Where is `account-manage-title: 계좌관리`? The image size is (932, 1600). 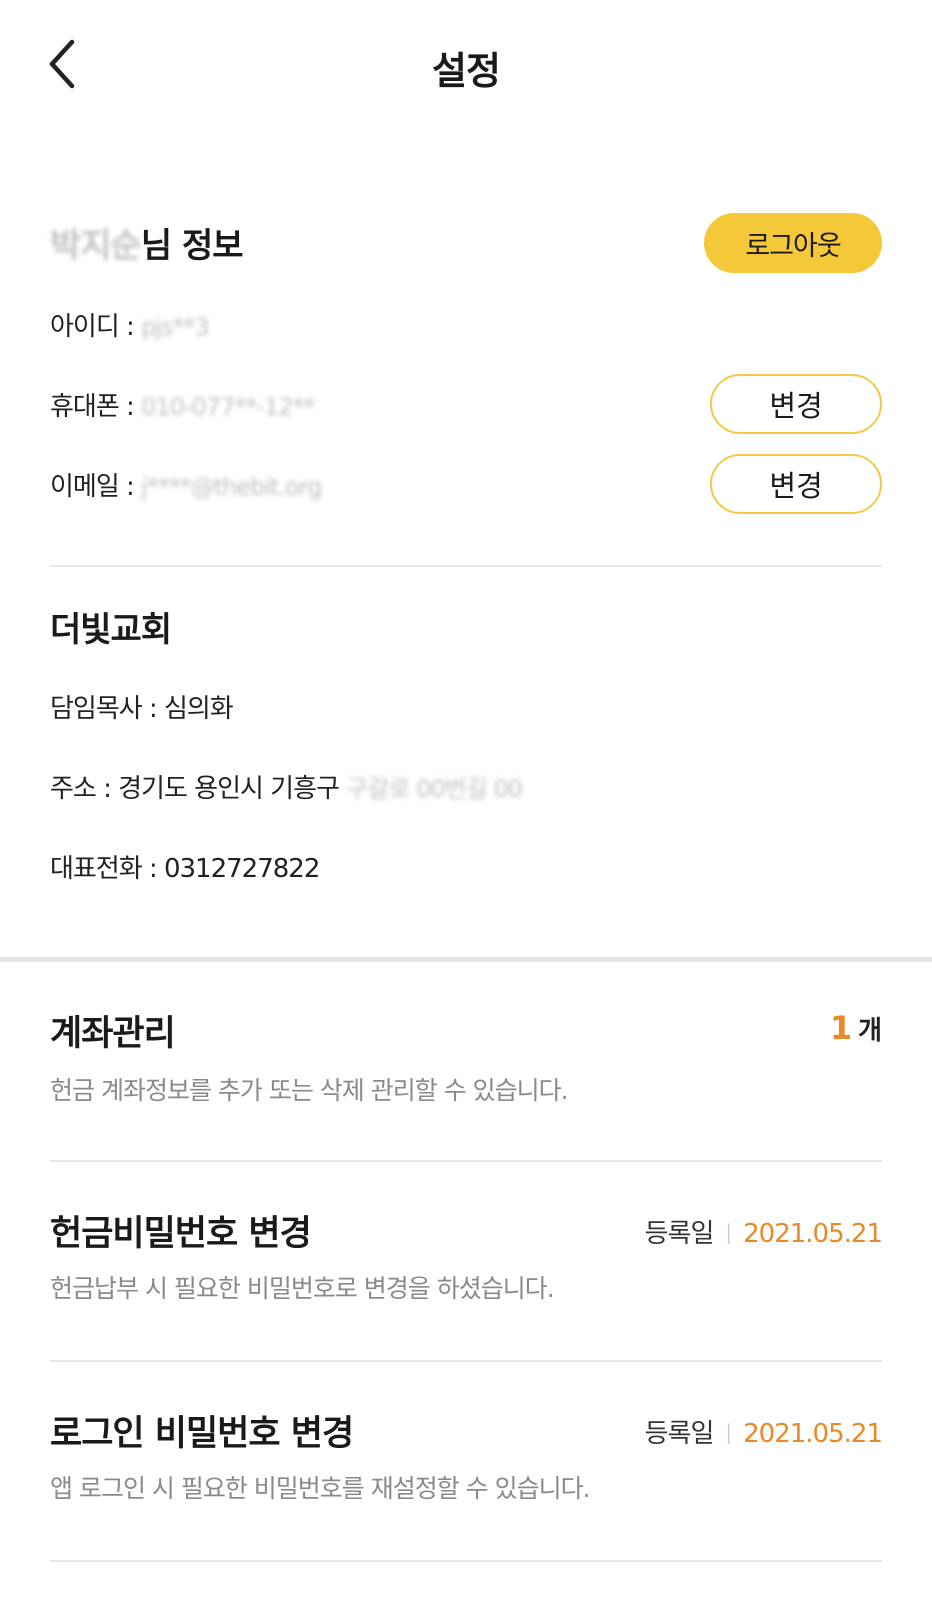
account-manage-title: 계좌관리 is located at coordinates (113, 1034).